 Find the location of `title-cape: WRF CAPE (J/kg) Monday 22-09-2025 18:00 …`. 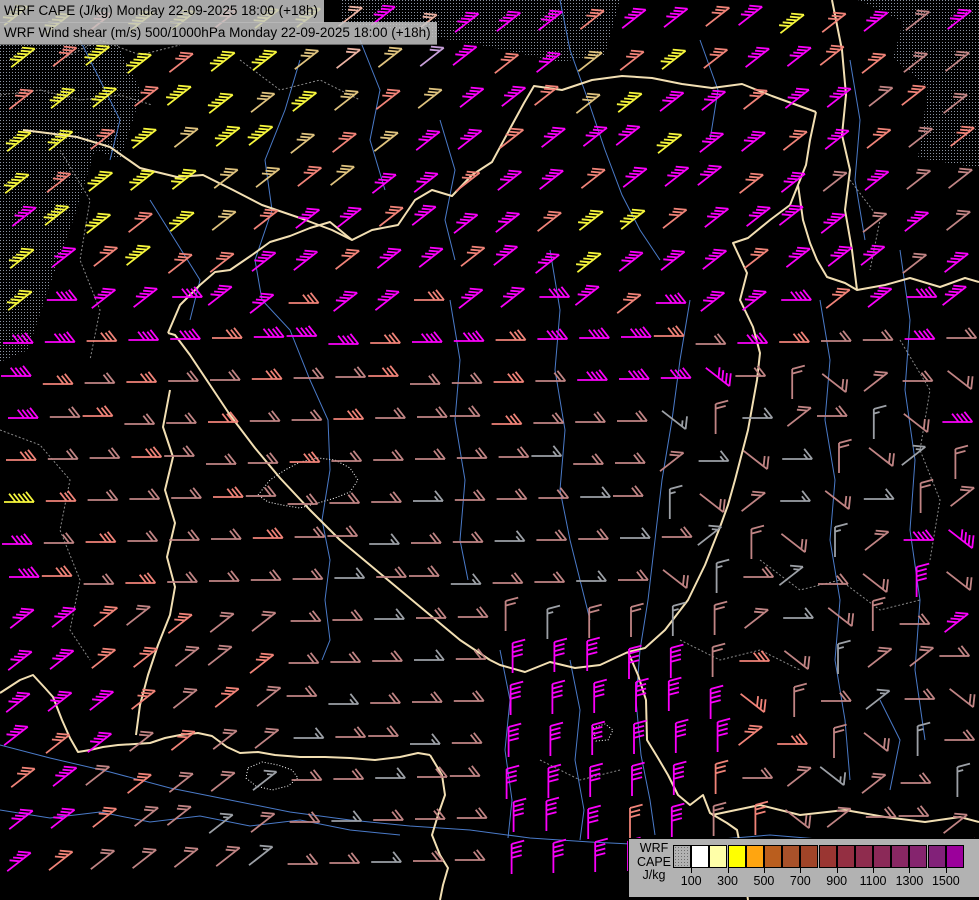

title-cape: WRF CAPE (J/kg) Monday 22-09-2025 18:00 … is located at coordinates (162, 11).